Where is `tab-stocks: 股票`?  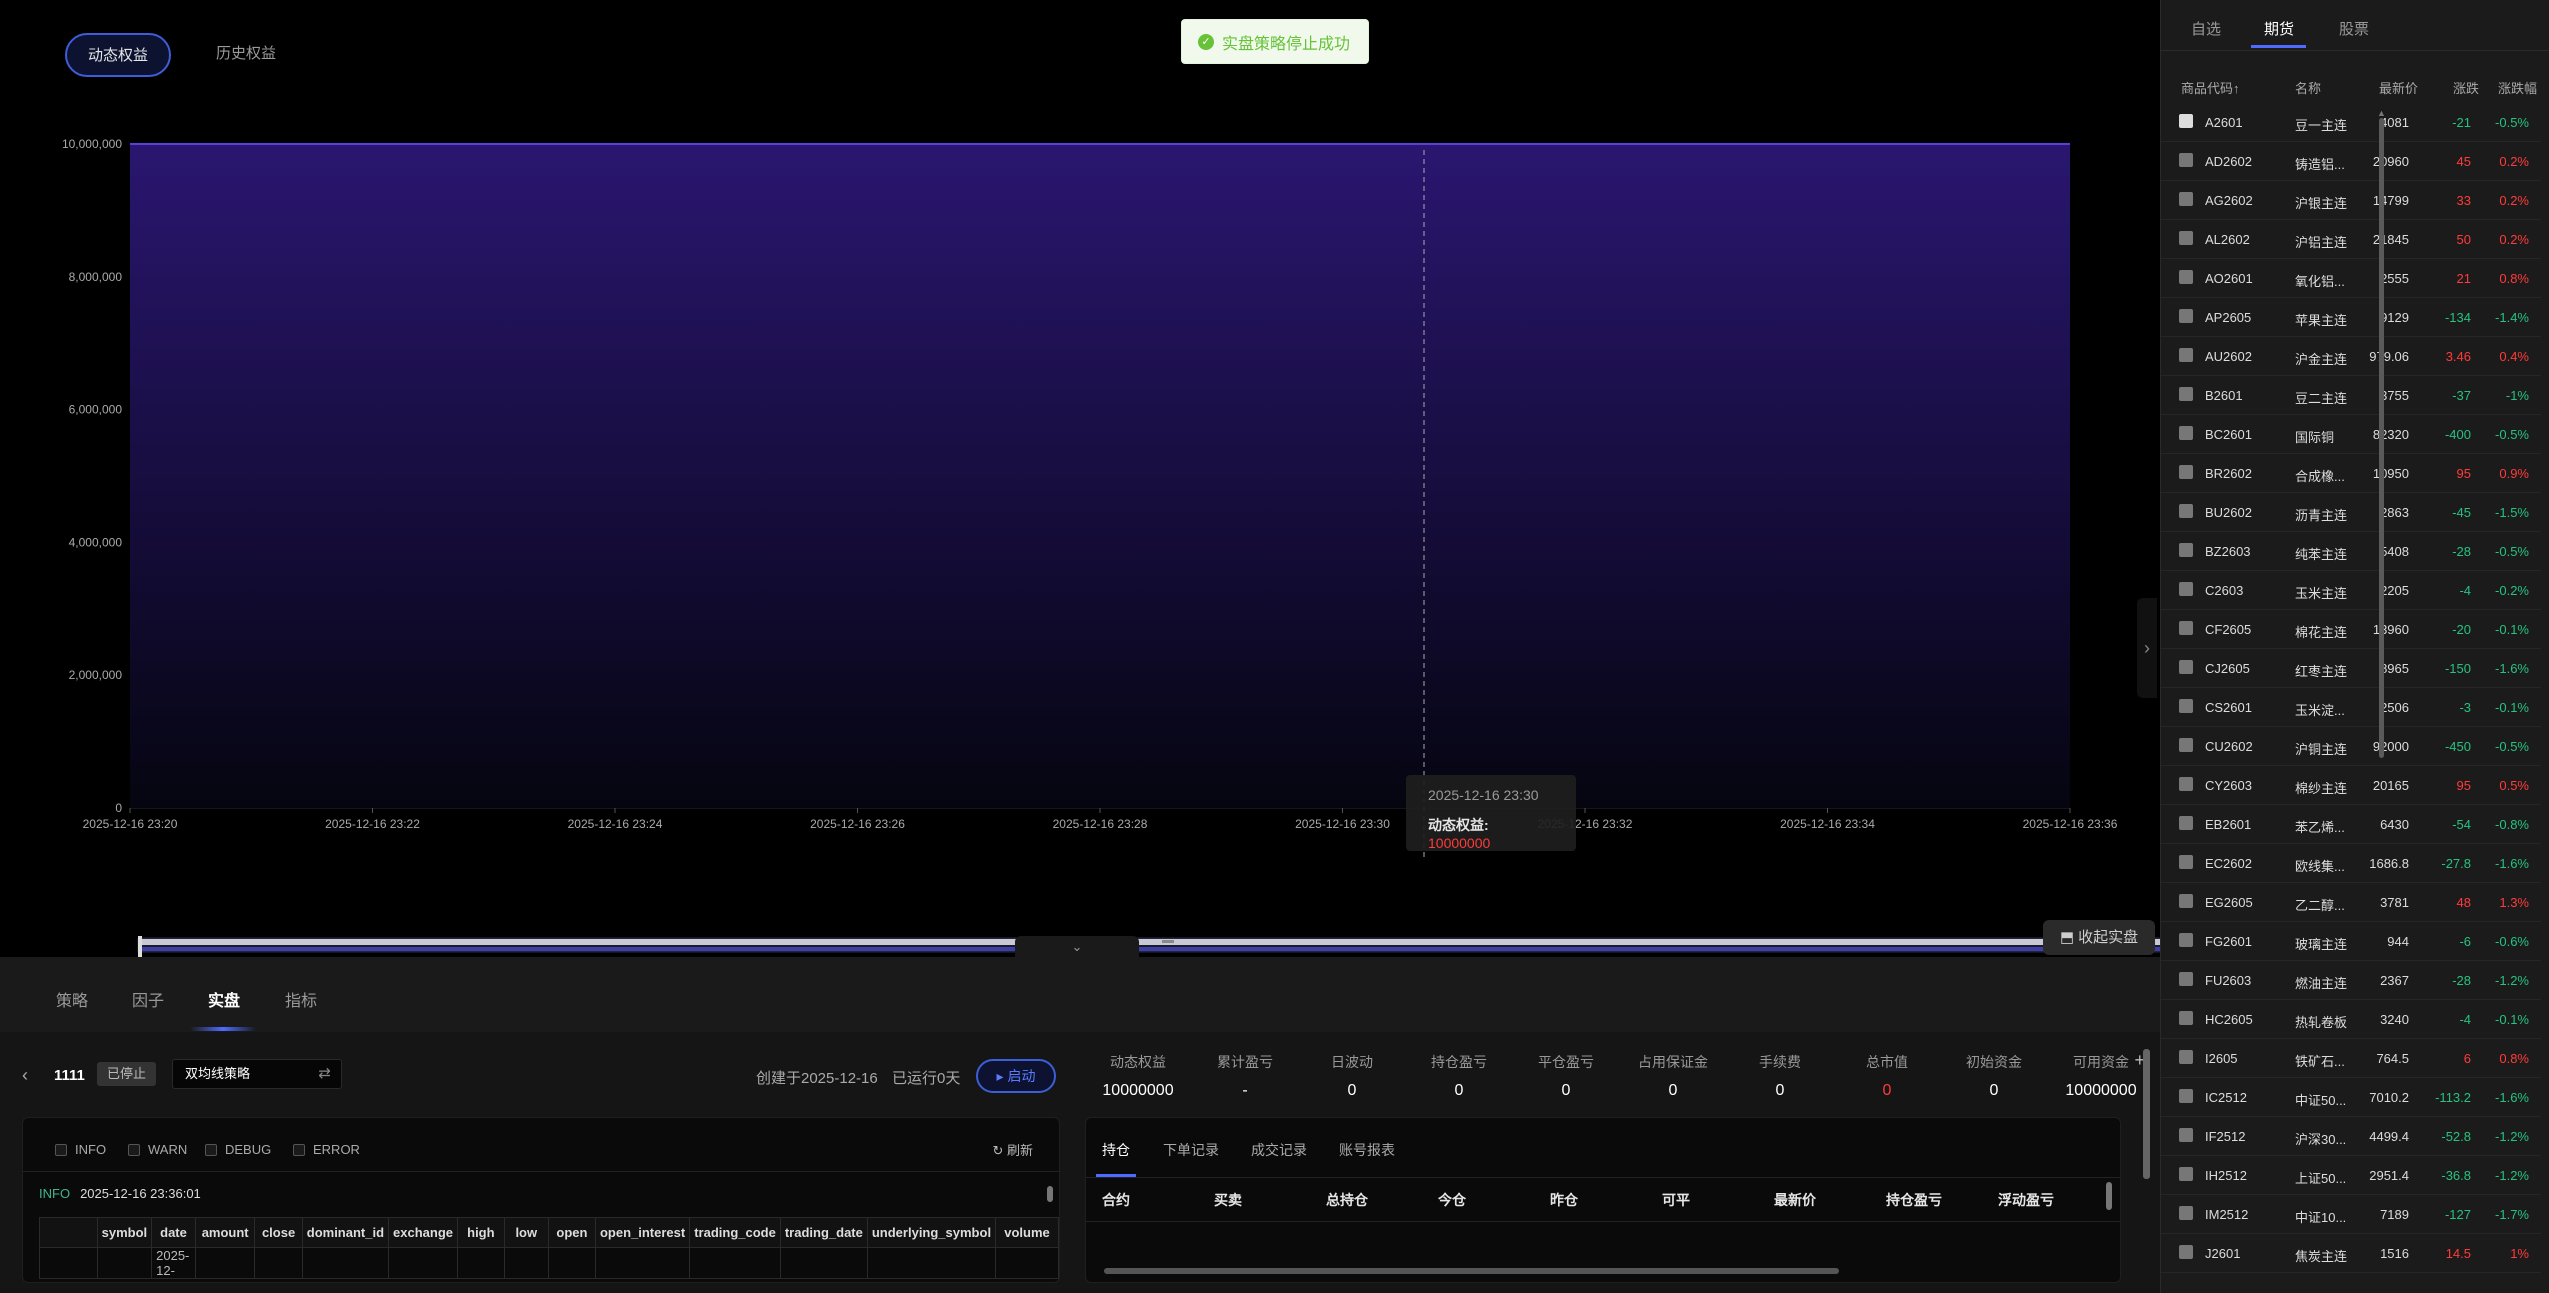
tab-stocks: 股票 is located at coordinates (2354, 28).